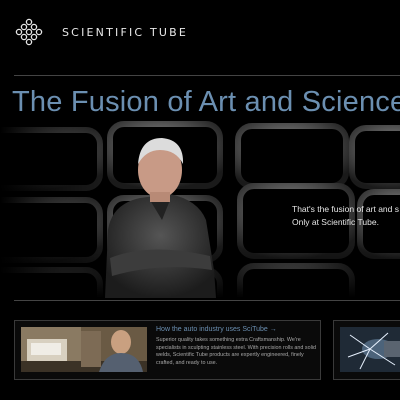  Describe the element at coordinates (29, 32) in the screenshot. I see `diamond-dot-grid-icon` at that location.